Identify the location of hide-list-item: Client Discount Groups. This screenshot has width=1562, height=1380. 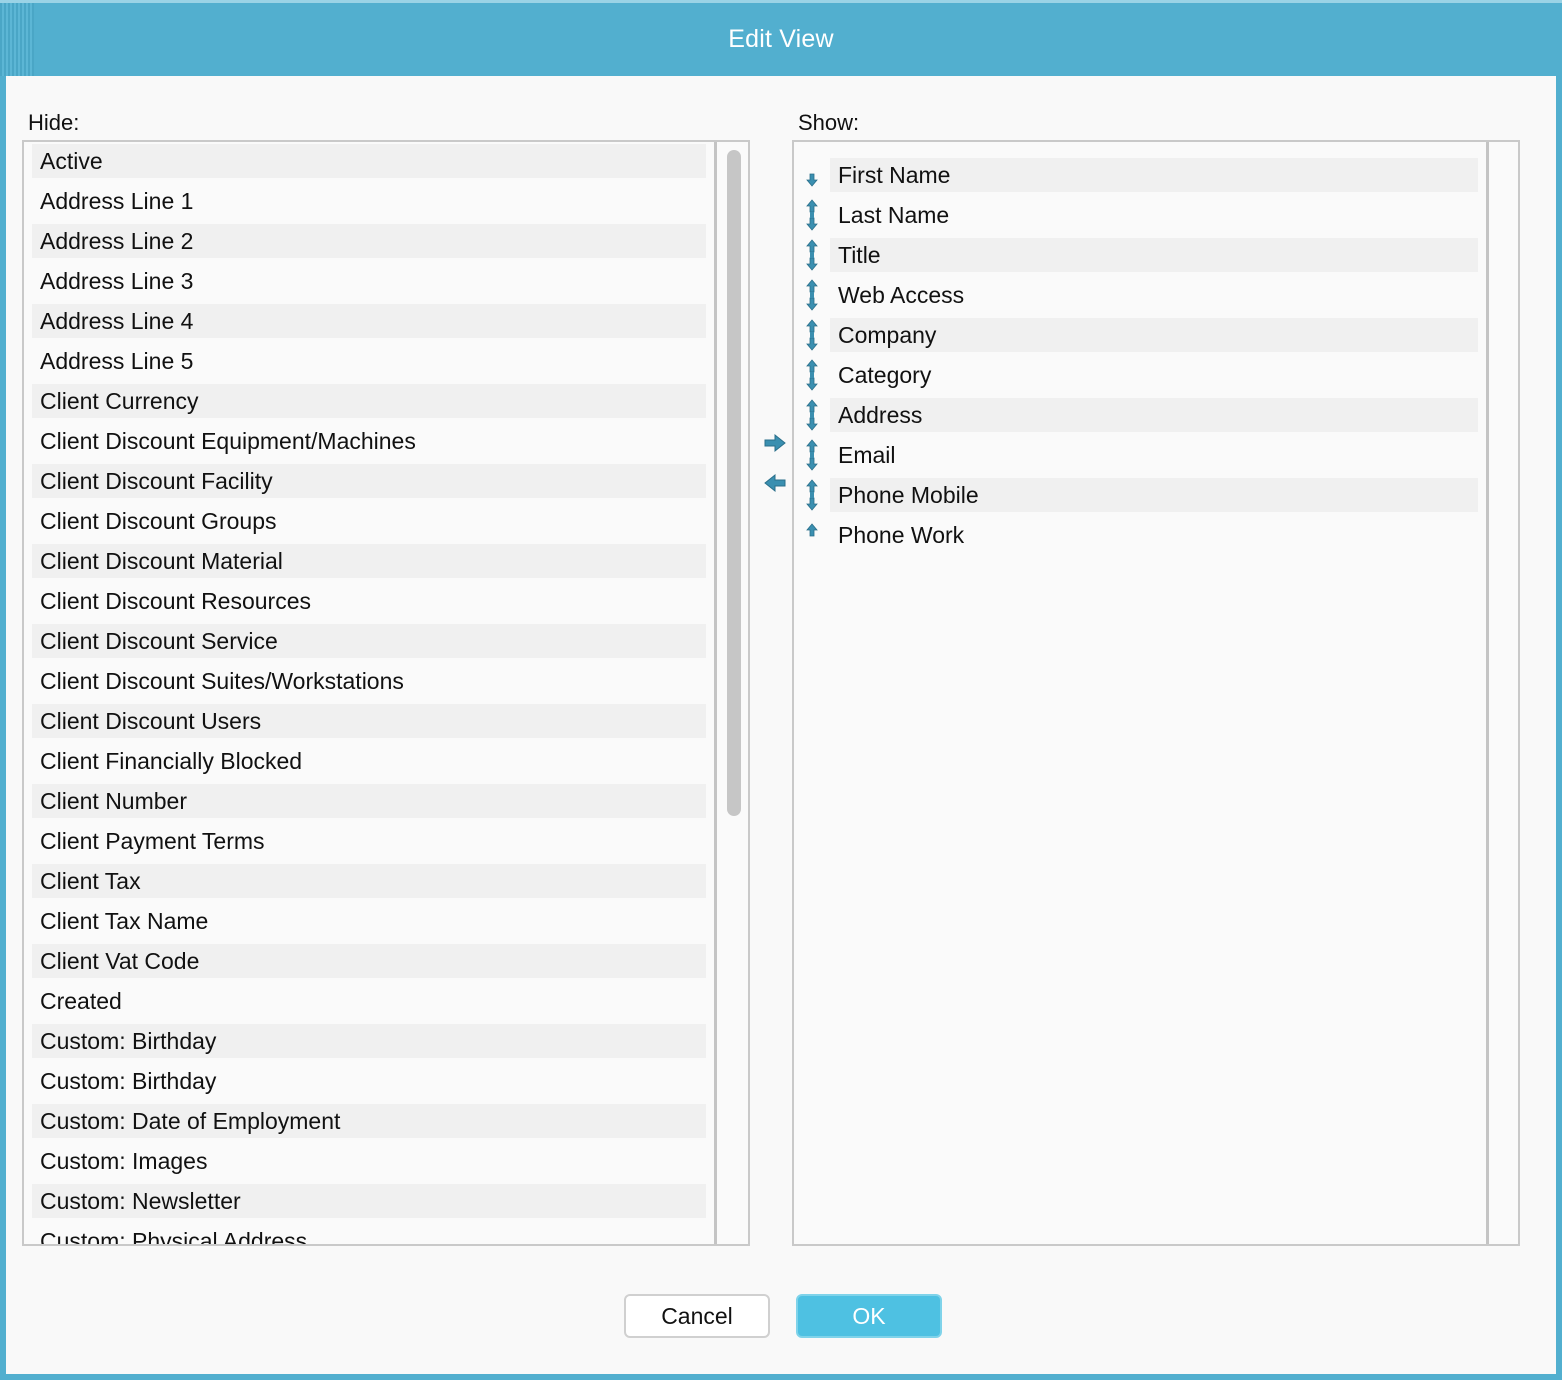
(369, 521).